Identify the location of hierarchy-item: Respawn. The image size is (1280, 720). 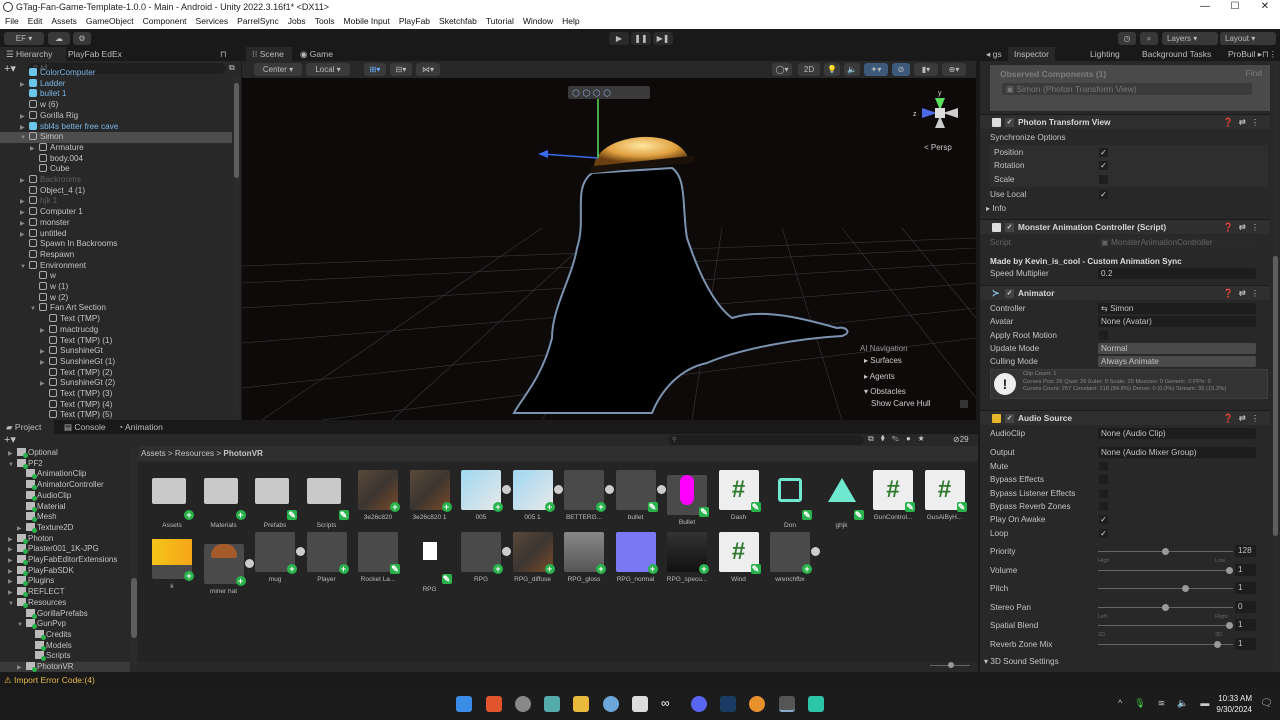
(116, 255).